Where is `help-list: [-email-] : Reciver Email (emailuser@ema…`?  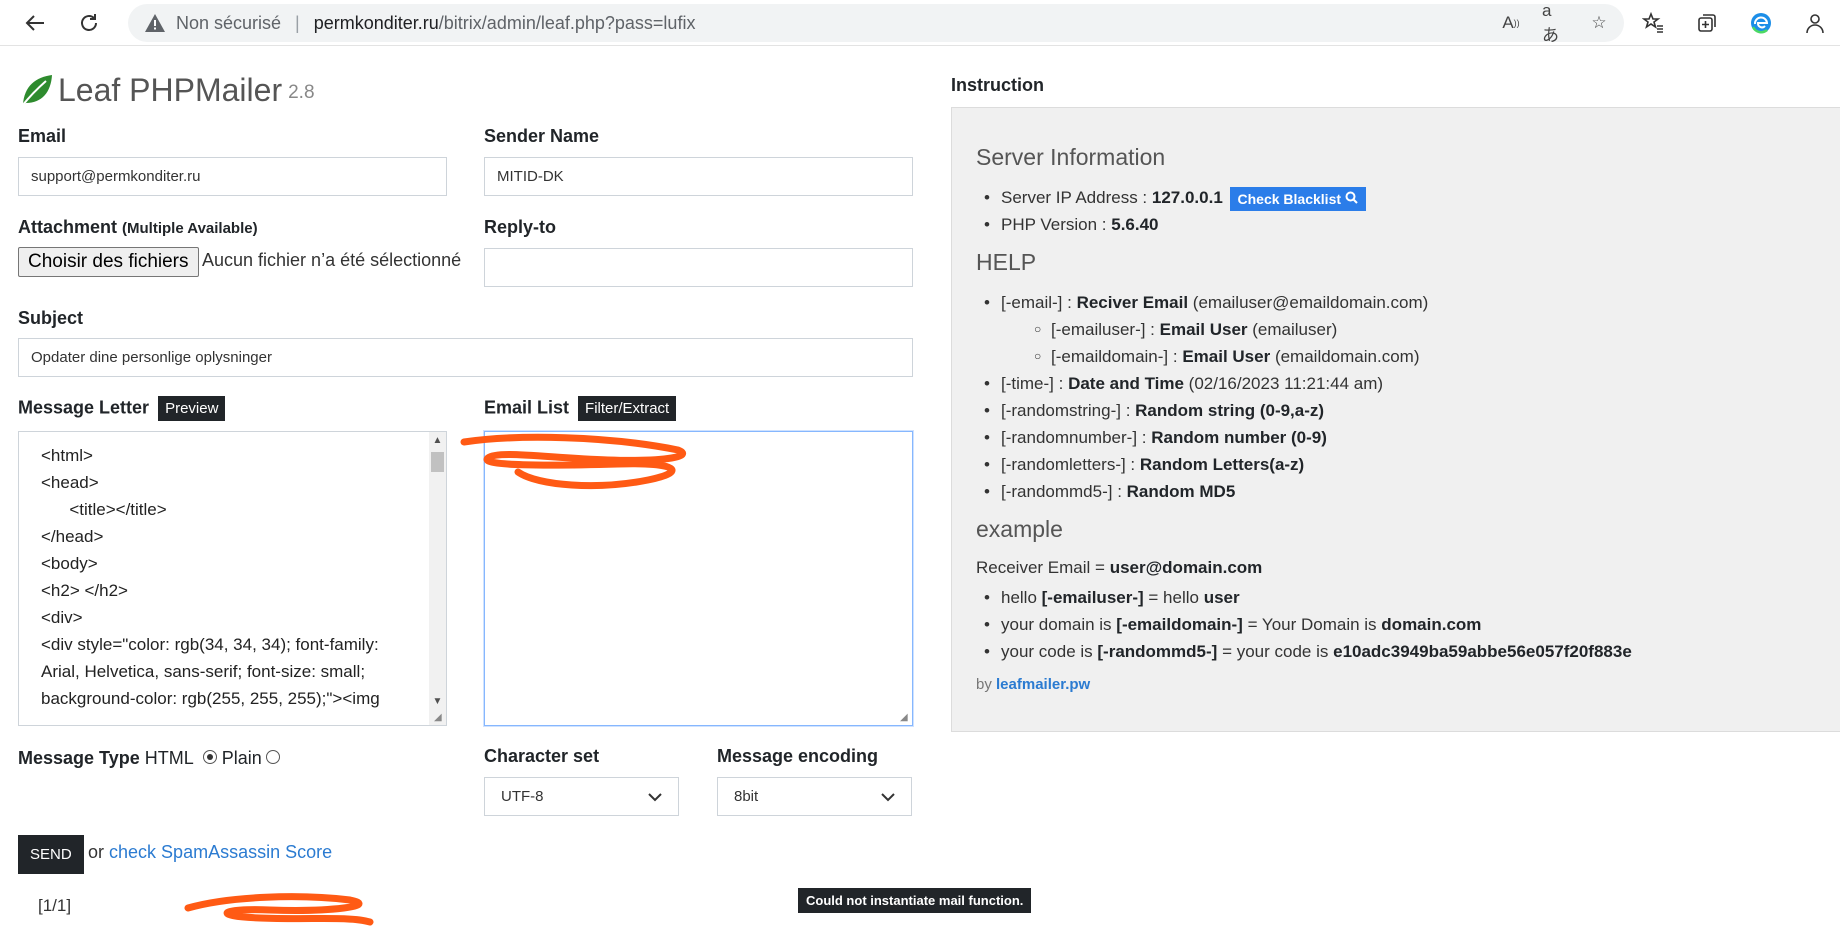 help-list: [-email-] : Reciver Email (emailuser@ema… is located at coordinates (1202, 397).